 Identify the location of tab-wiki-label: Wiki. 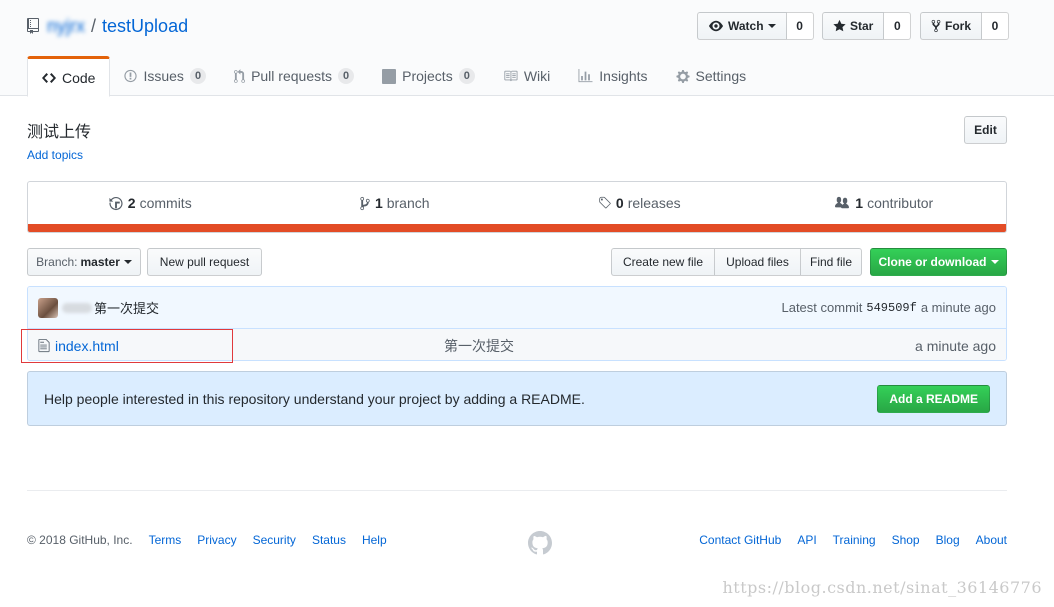
(537, 76).